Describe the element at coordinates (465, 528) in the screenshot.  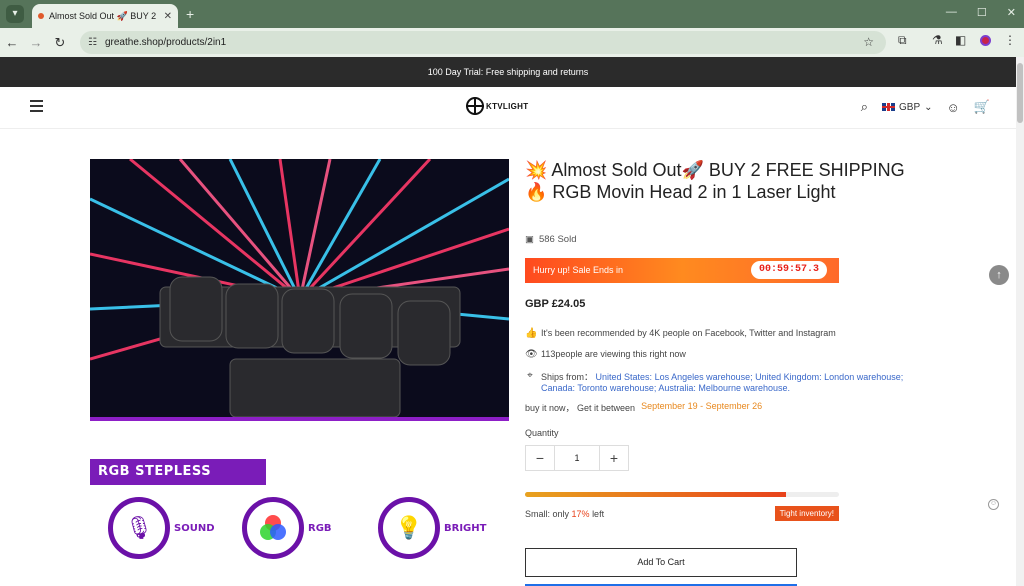
I see `feature-label: BRIGHT` at that location.